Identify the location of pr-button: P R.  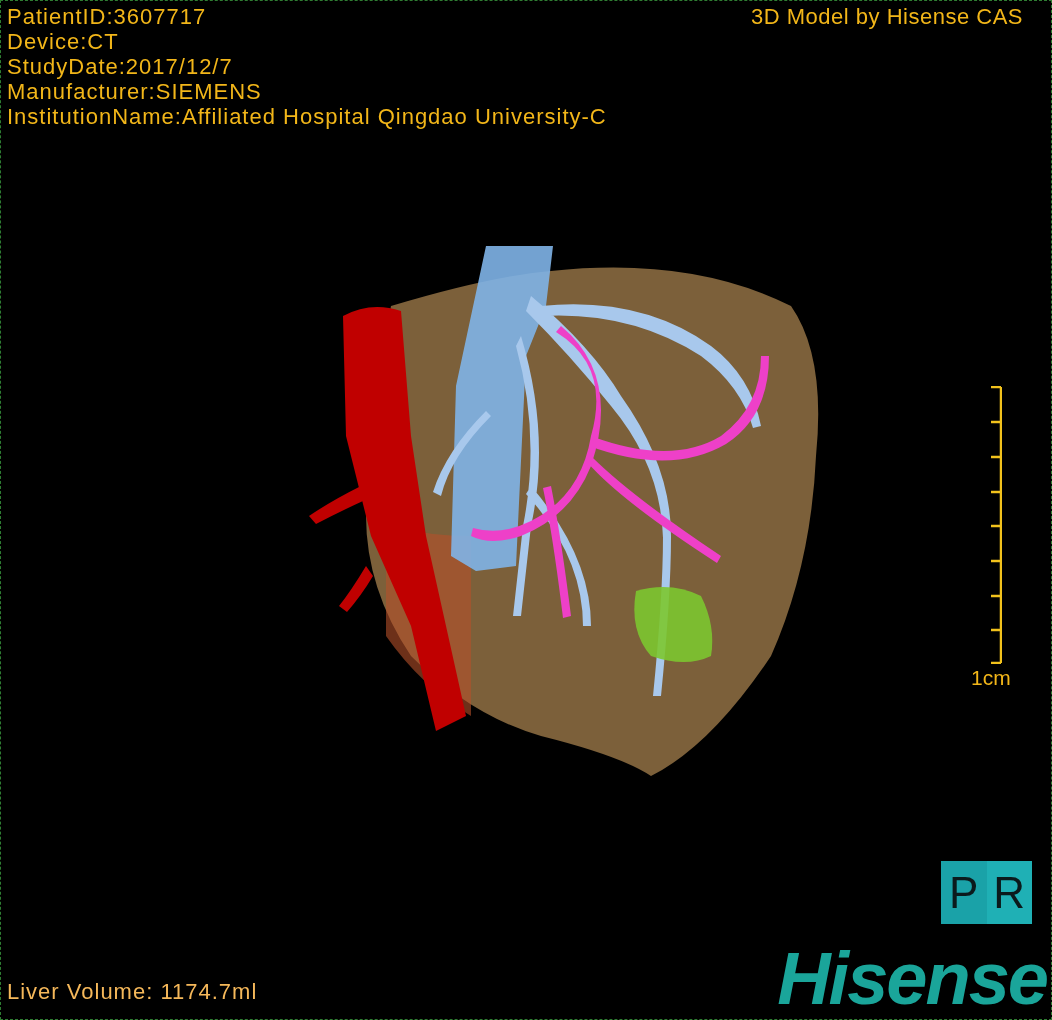
(986, 892).